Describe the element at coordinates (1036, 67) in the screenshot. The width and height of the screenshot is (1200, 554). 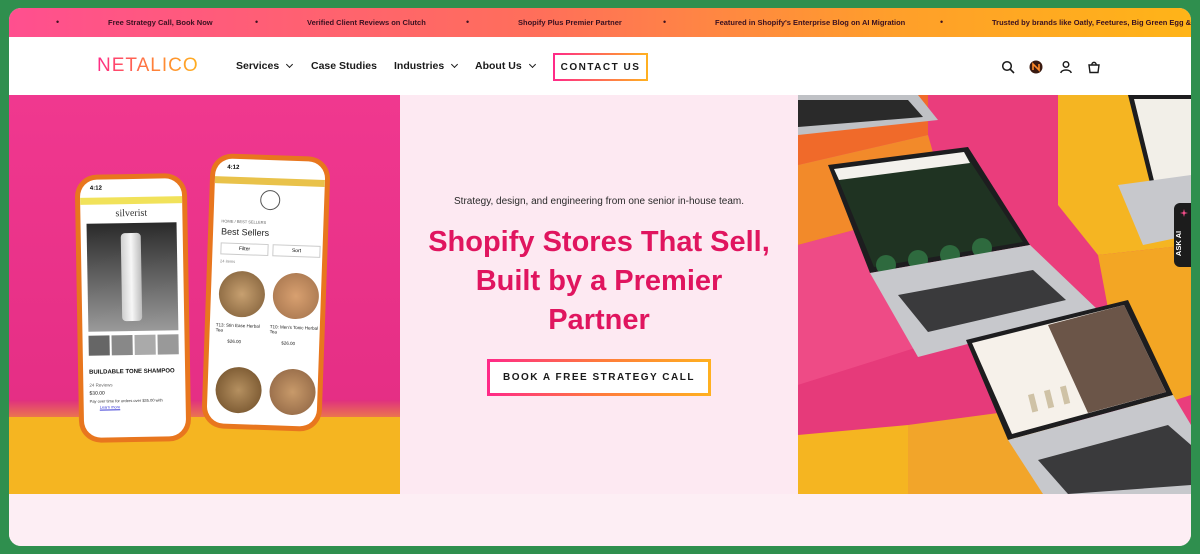
I see `currency-flag-icon` at that location.